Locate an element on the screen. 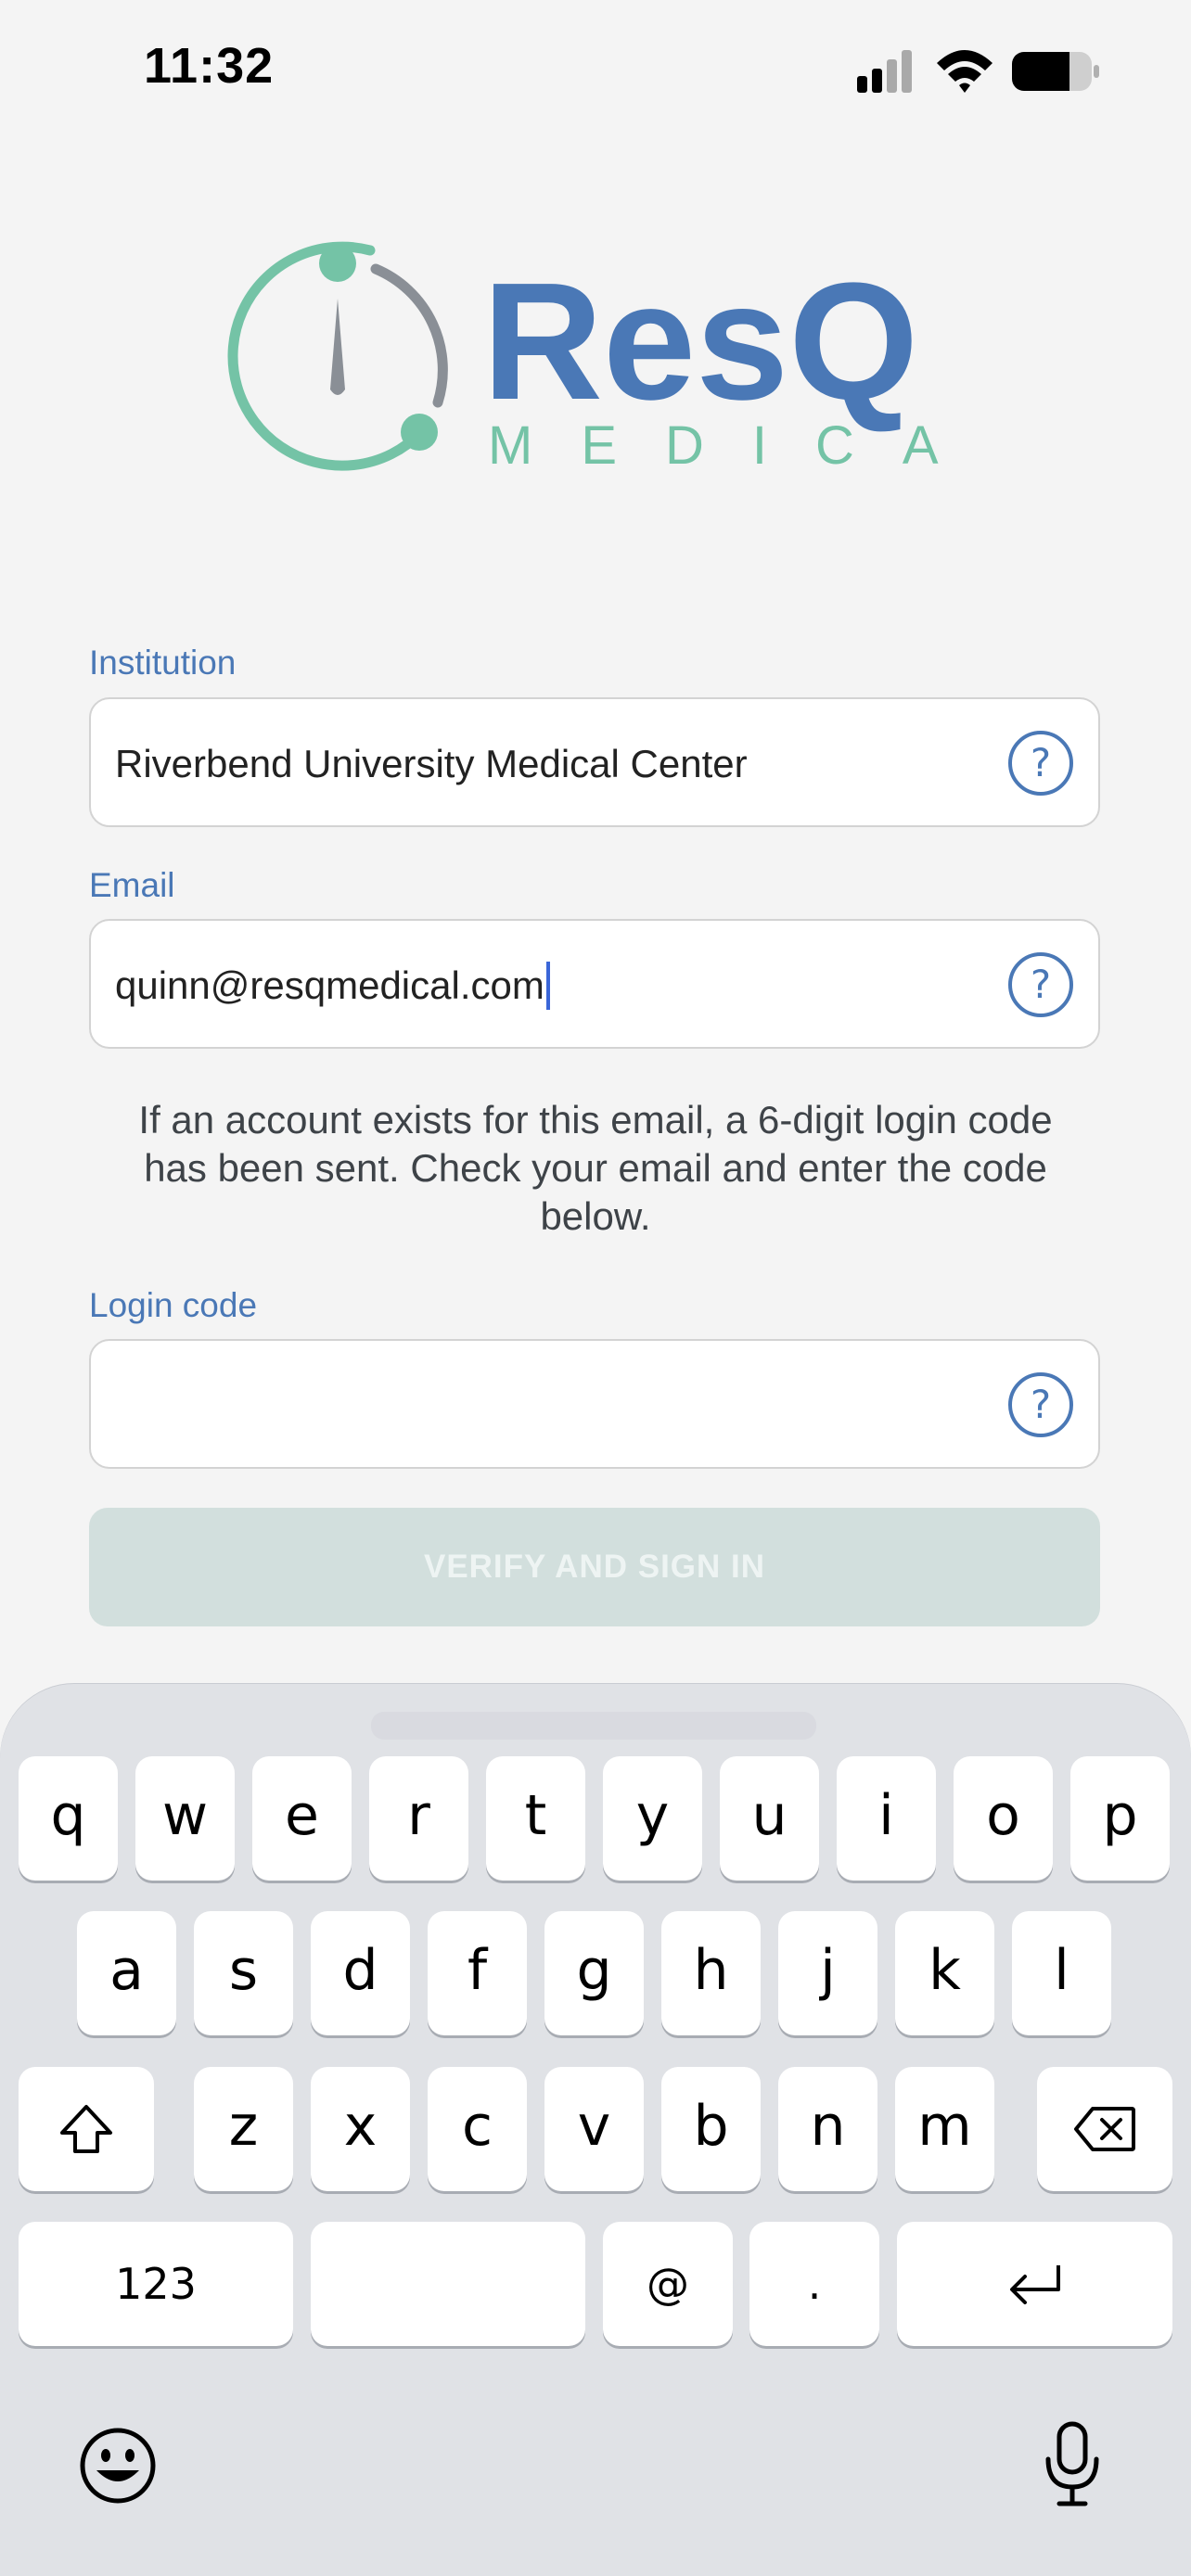  key-b: b is located at coordinates (711, 2129).